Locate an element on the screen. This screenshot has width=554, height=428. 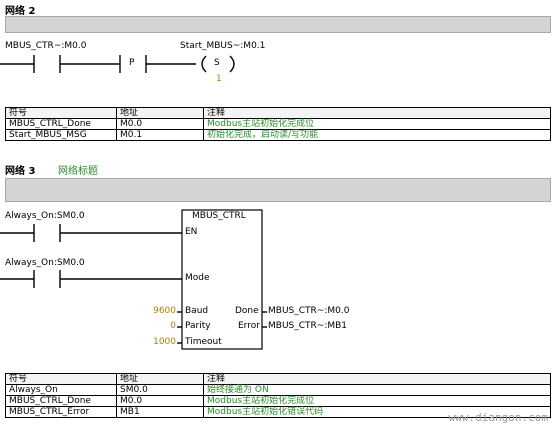
p-contact-label: P is located at coordinates (132, 63).